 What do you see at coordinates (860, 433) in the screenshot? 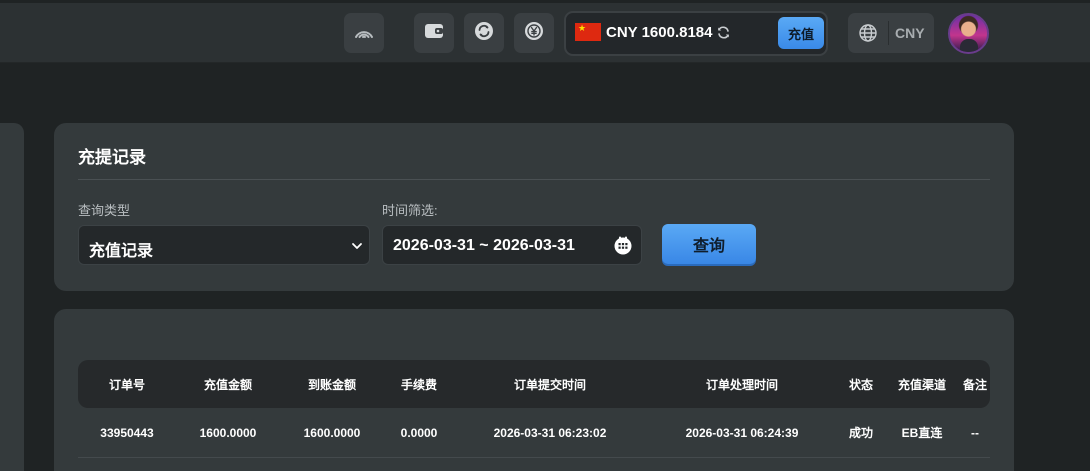
I see `status-cell: 成功` at bounding box center [860, 433].